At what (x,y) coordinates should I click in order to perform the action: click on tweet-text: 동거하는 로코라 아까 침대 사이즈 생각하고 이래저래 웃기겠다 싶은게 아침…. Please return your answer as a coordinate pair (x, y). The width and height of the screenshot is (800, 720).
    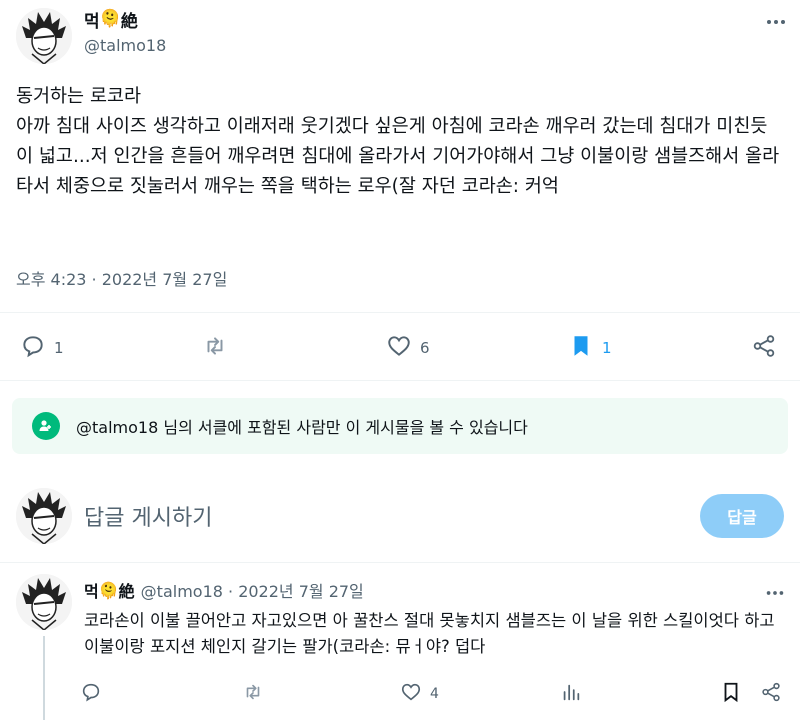
    Looking at the image, I should click on (398, 141).